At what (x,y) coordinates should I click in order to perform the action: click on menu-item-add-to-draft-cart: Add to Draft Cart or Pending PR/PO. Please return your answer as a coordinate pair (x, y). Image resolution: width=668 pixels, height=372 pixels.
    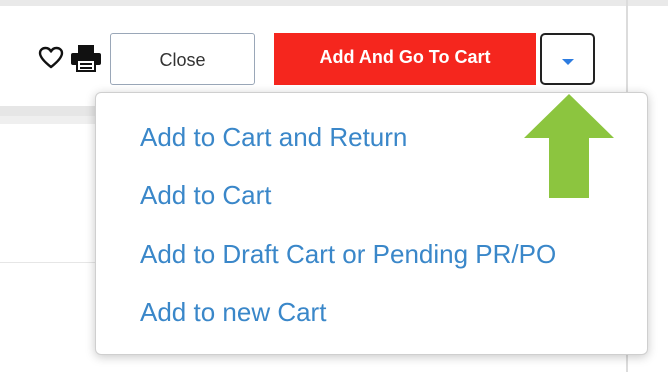
    Looking at the image, I should click on (348, 254).